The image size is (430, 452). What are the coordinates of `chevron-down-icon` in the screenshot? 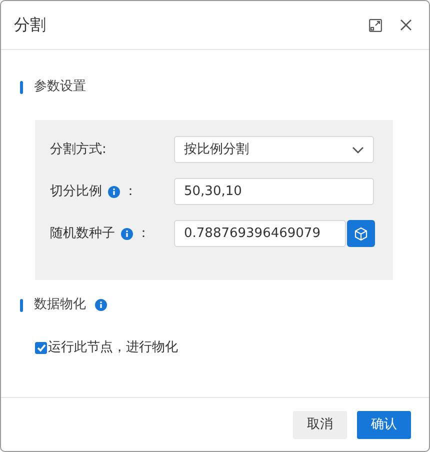 It's located at (358, 150).